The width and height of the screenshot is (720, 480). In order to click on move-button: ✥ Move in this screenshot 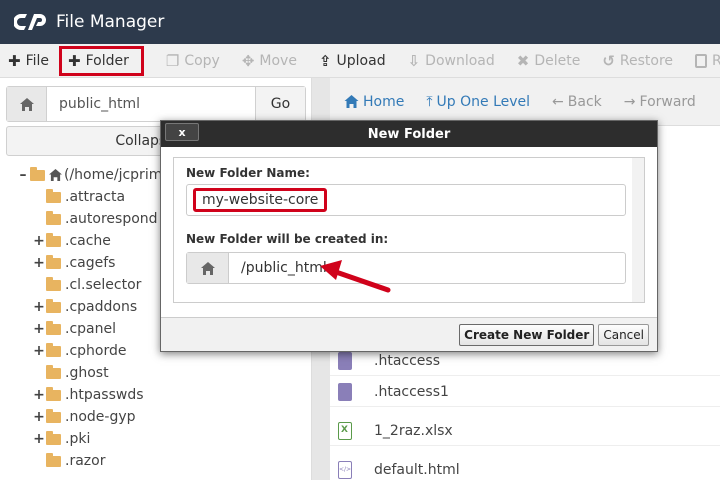, I will do `click(269, 61)`.